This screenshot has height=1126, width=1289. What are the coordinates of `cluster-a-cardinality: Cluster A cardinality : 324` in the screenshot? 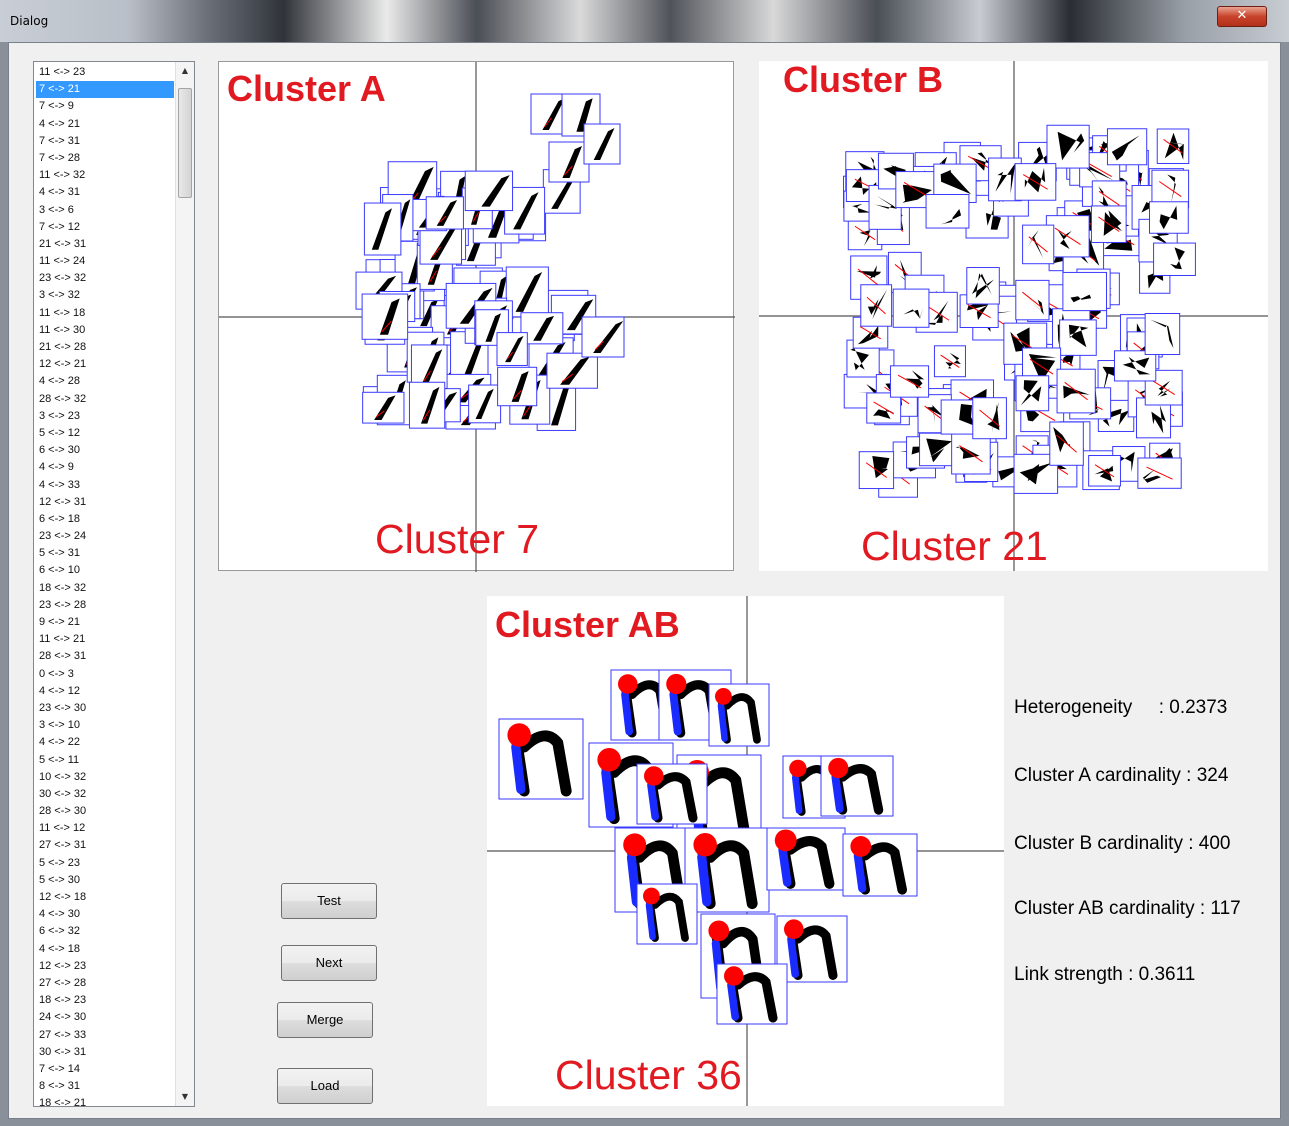 It's located at (1121, 775).